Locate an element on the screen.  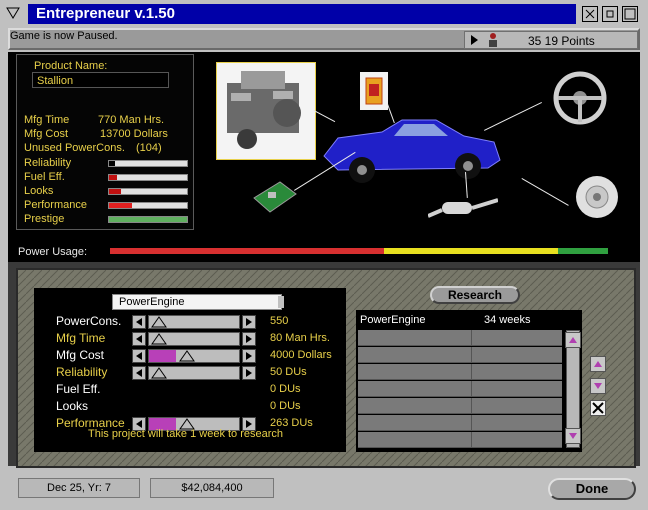
attribute-label: Fuel Eff. is located at coordinates (44, 177).